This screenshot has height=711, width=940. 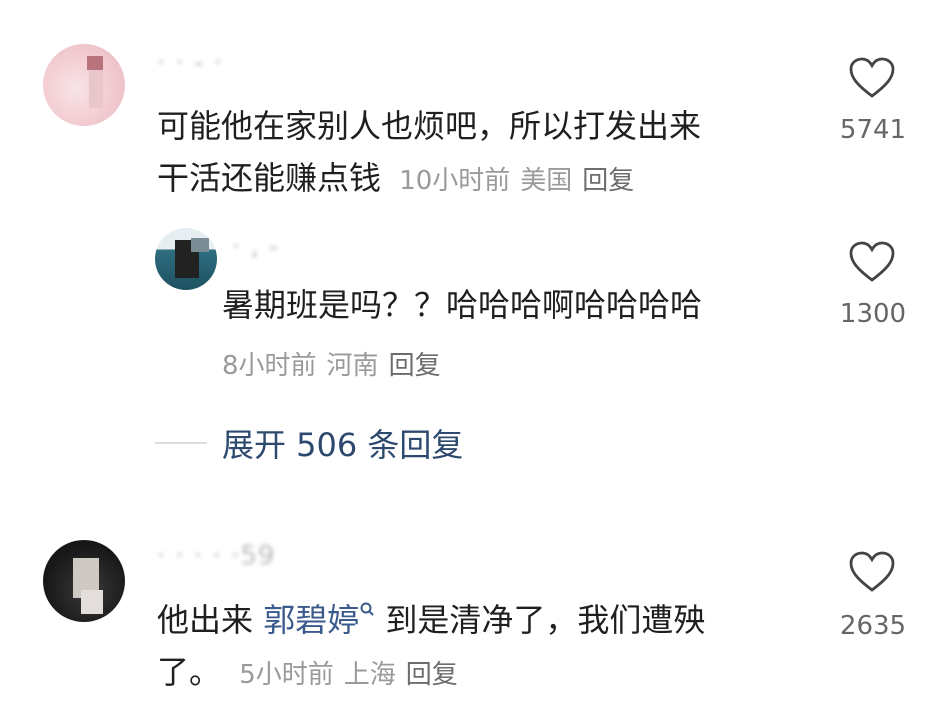 What do you see at coordinates (487, 673) in the screenshot?
I see `comment-text-line: 了。 5小时前 上海 回复` at bounding box center [487, 673].